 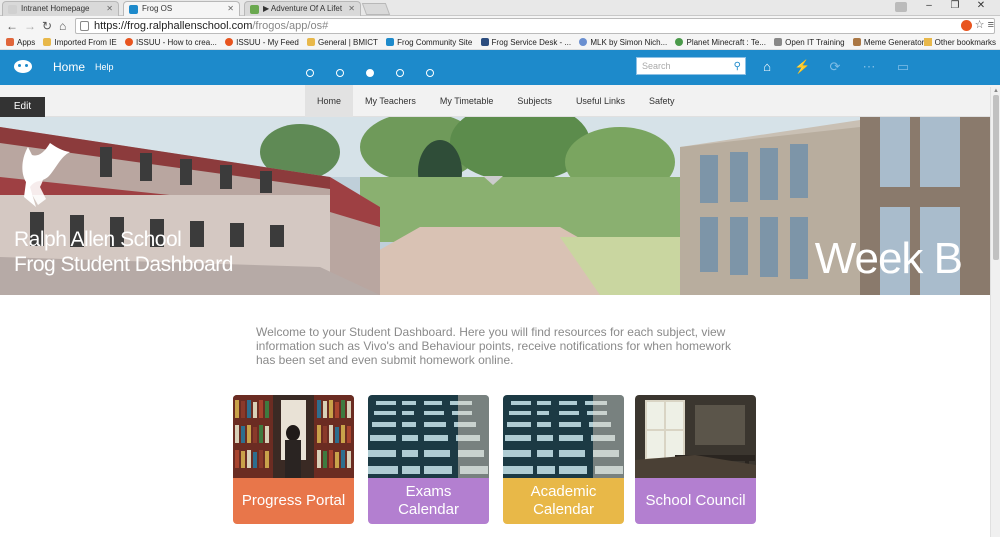 I want to click on chat-icon: ▭, so click(x=903, y=67).